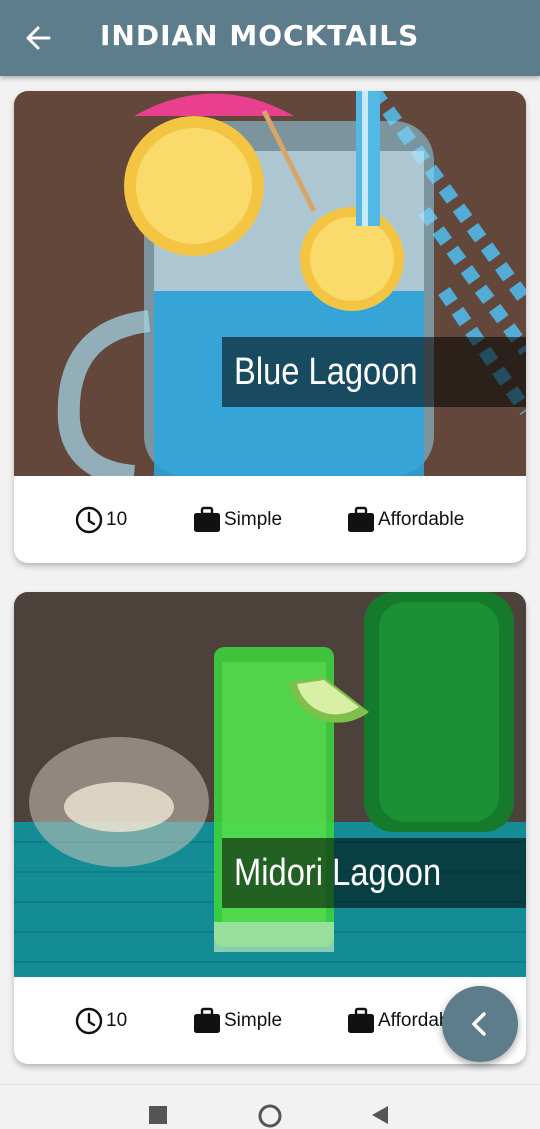 This screenshot has height=1129, width=540. Describe the element at coordinates (270, 1116) in the screenshot. I see `circle-icon` at that location.